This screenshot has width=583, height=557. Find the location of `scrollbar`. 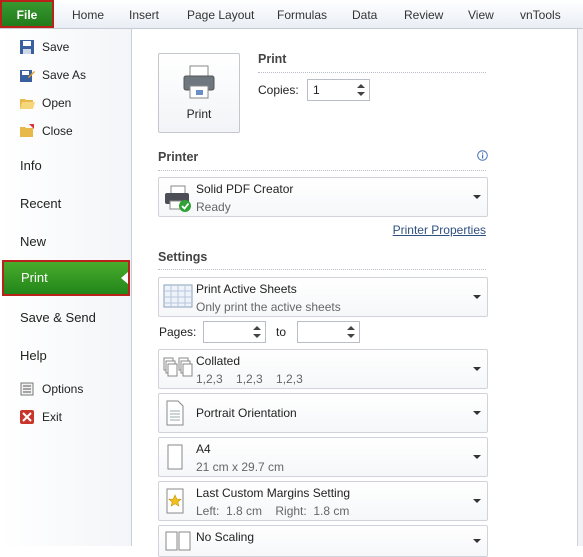

scrollbar is located at coordinates (580, 287).